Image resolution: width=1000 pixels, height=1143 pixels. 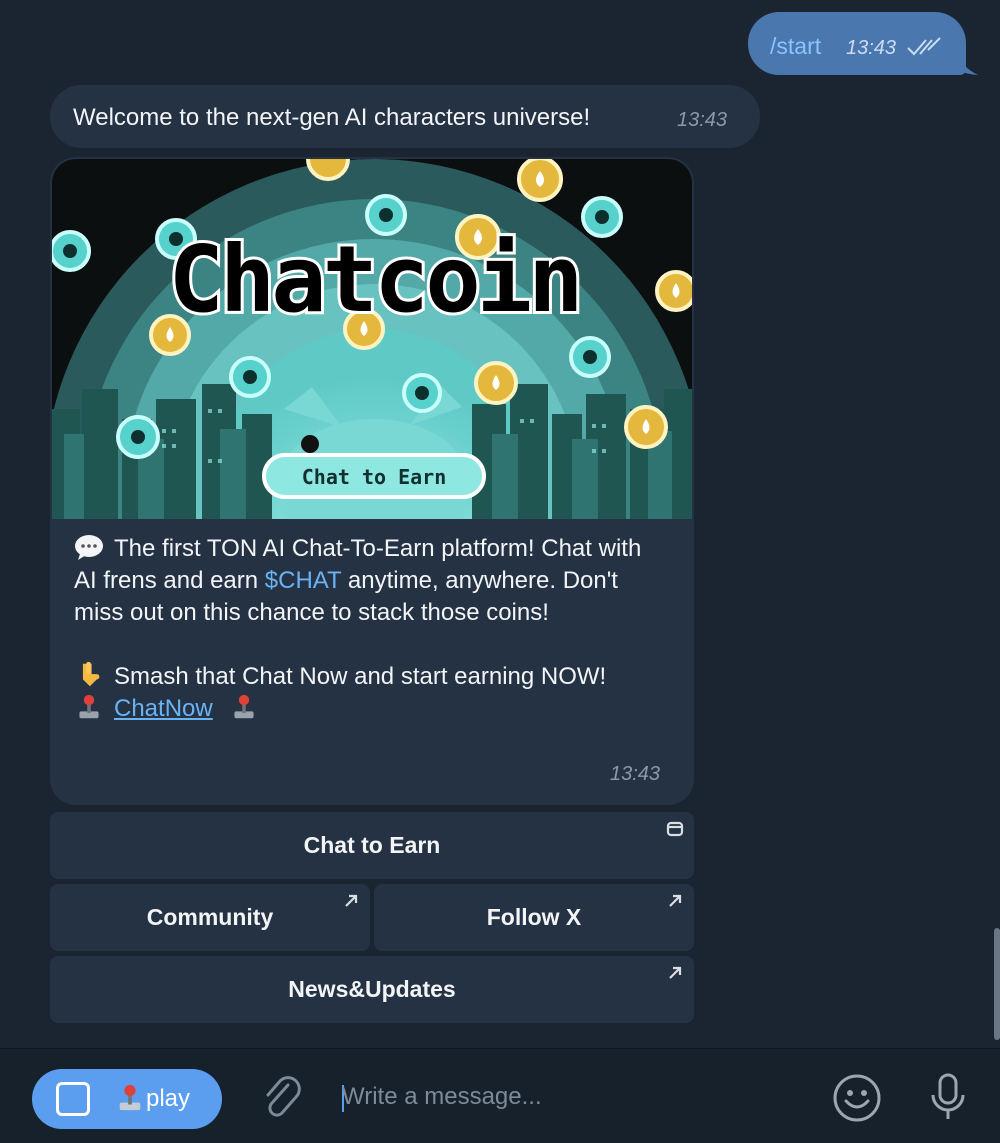 I want to click on chatnow-link: ChatNow, so click(x=163, y=708).